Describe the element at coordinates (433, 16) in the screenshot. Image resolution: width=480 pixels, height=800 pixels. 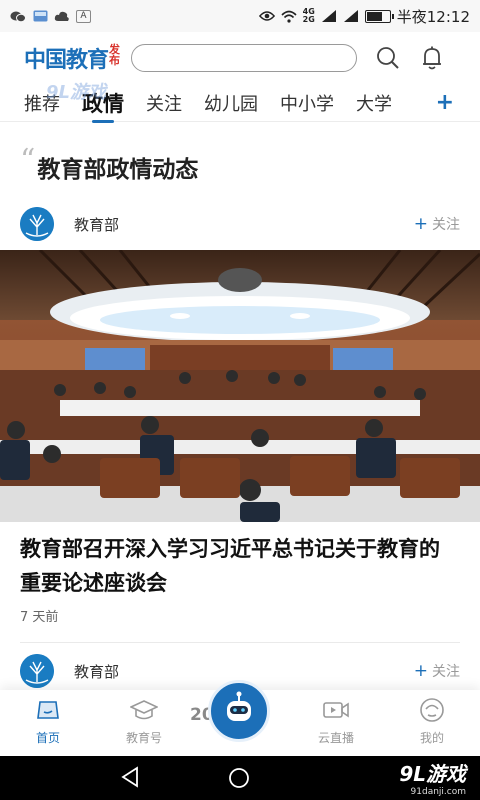
I see `clock: 半夜12:12` at that location.